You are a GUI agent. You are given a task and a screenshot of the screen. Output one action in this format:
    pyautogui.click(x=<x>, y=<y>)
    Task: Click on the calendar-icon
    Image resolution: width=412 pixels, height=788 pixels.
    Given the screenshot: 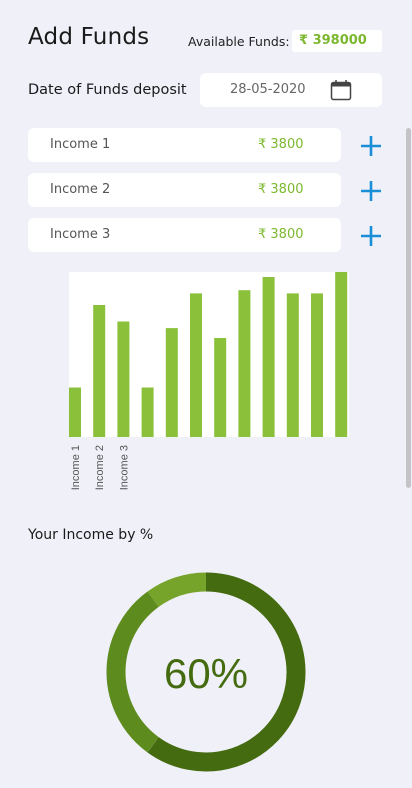 What is the action you would take?
    pyautogui.click(x=341, y=90)
    